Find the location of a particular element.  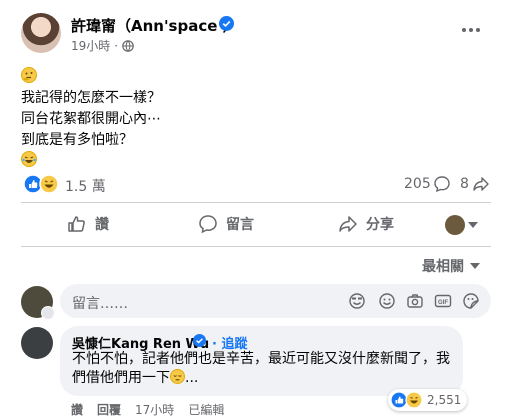

comment-actions: 讚 回覆 17小時 已編輯 is located at coordinates (147, 409).